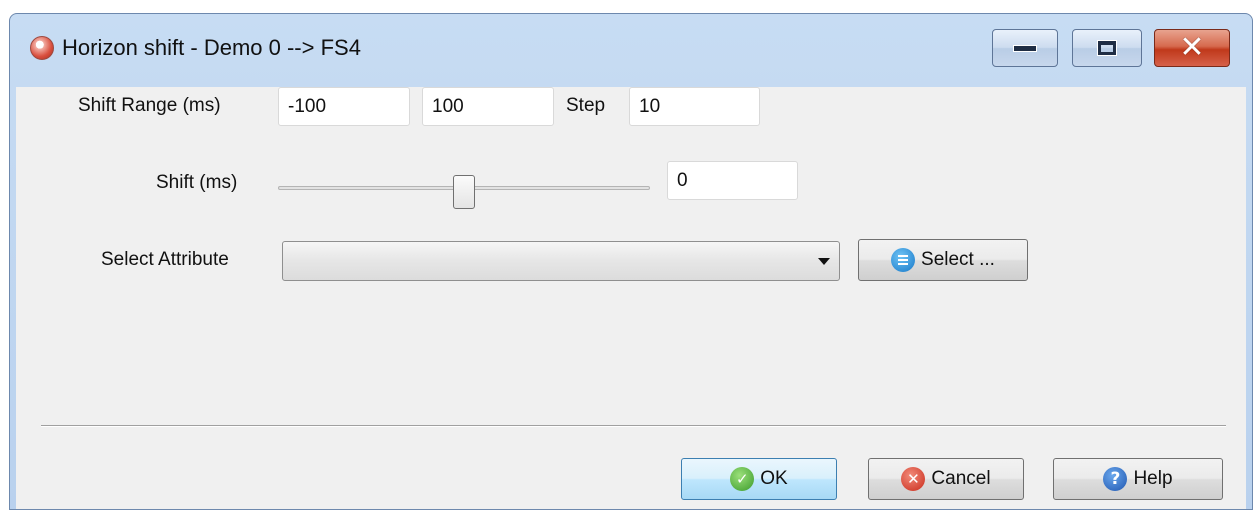  Describe the element at coordinates (165, 259) in the screenshot. I see `select-attribute-label: Select Attribute` at that location.